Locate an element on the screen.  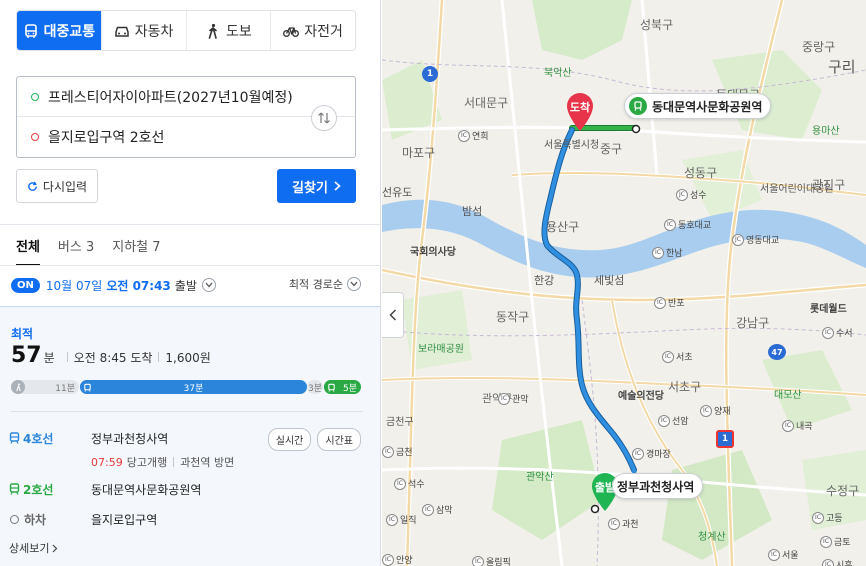
ic-label: IC 경마장 is located at coordinates (651, 453).